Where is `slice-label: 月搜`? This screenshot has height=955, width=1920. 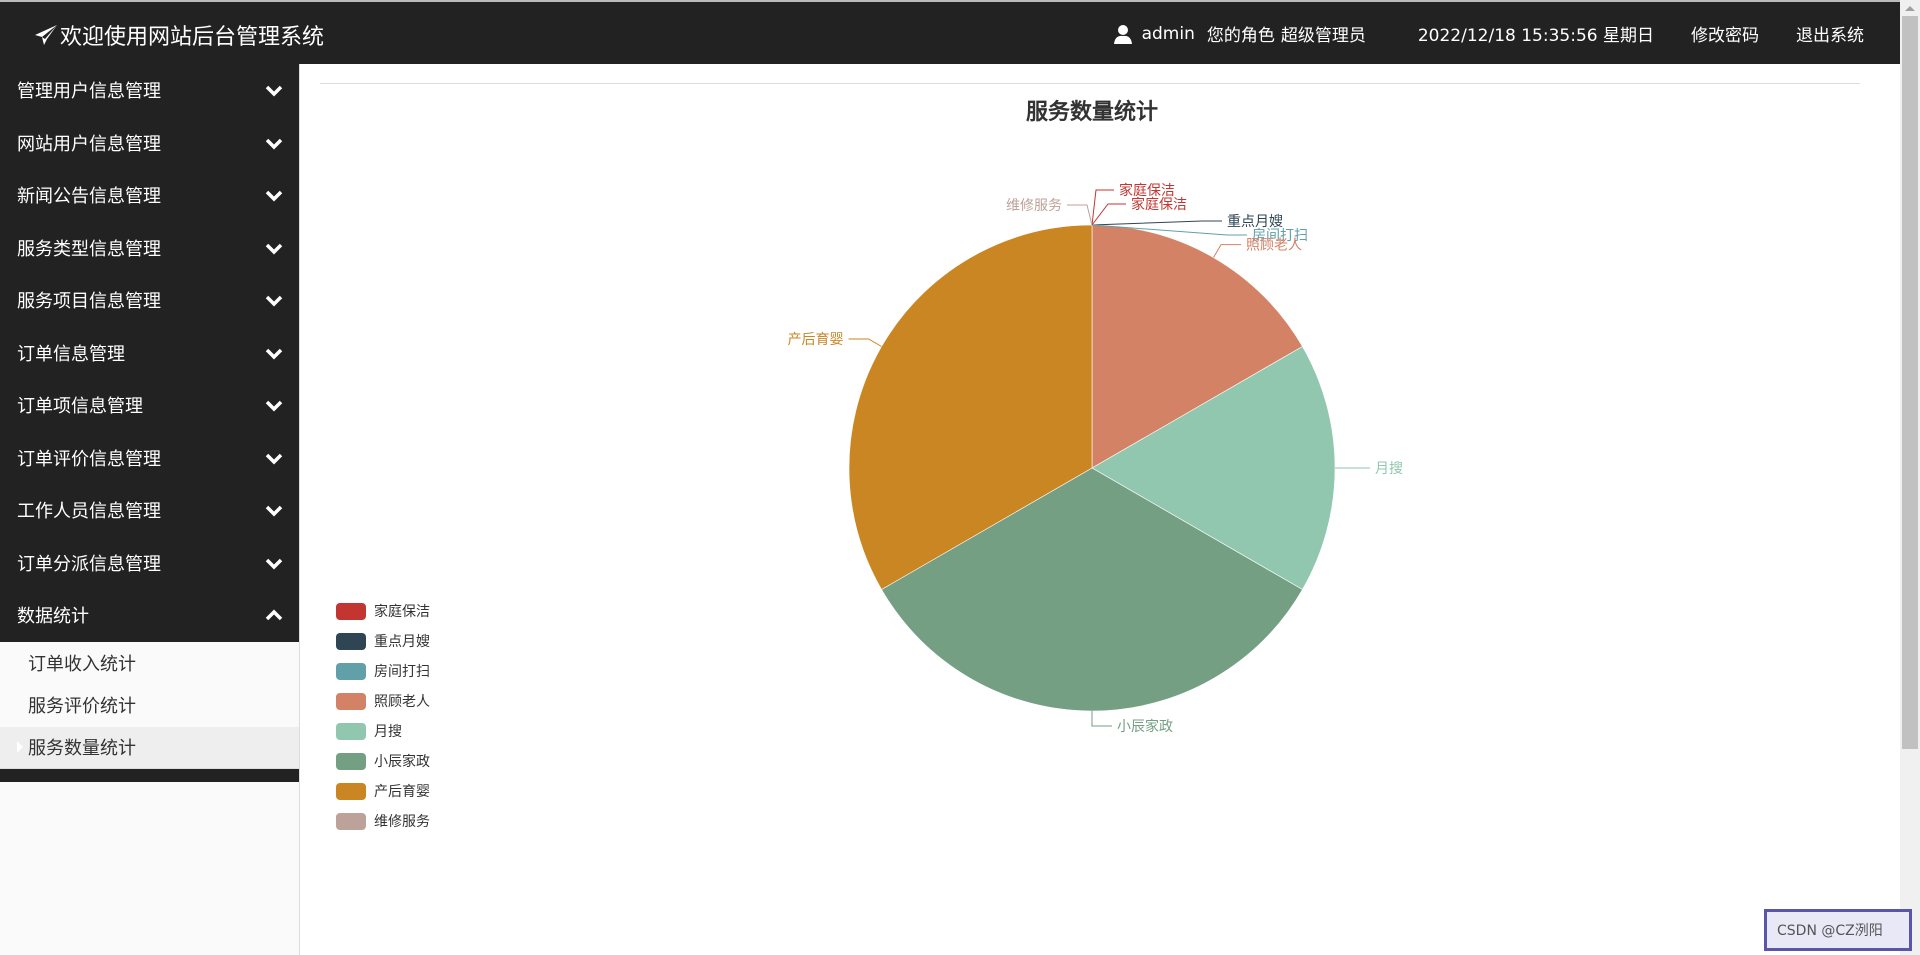 slice-label: 月搜 is located at coordinates (1389, 469).